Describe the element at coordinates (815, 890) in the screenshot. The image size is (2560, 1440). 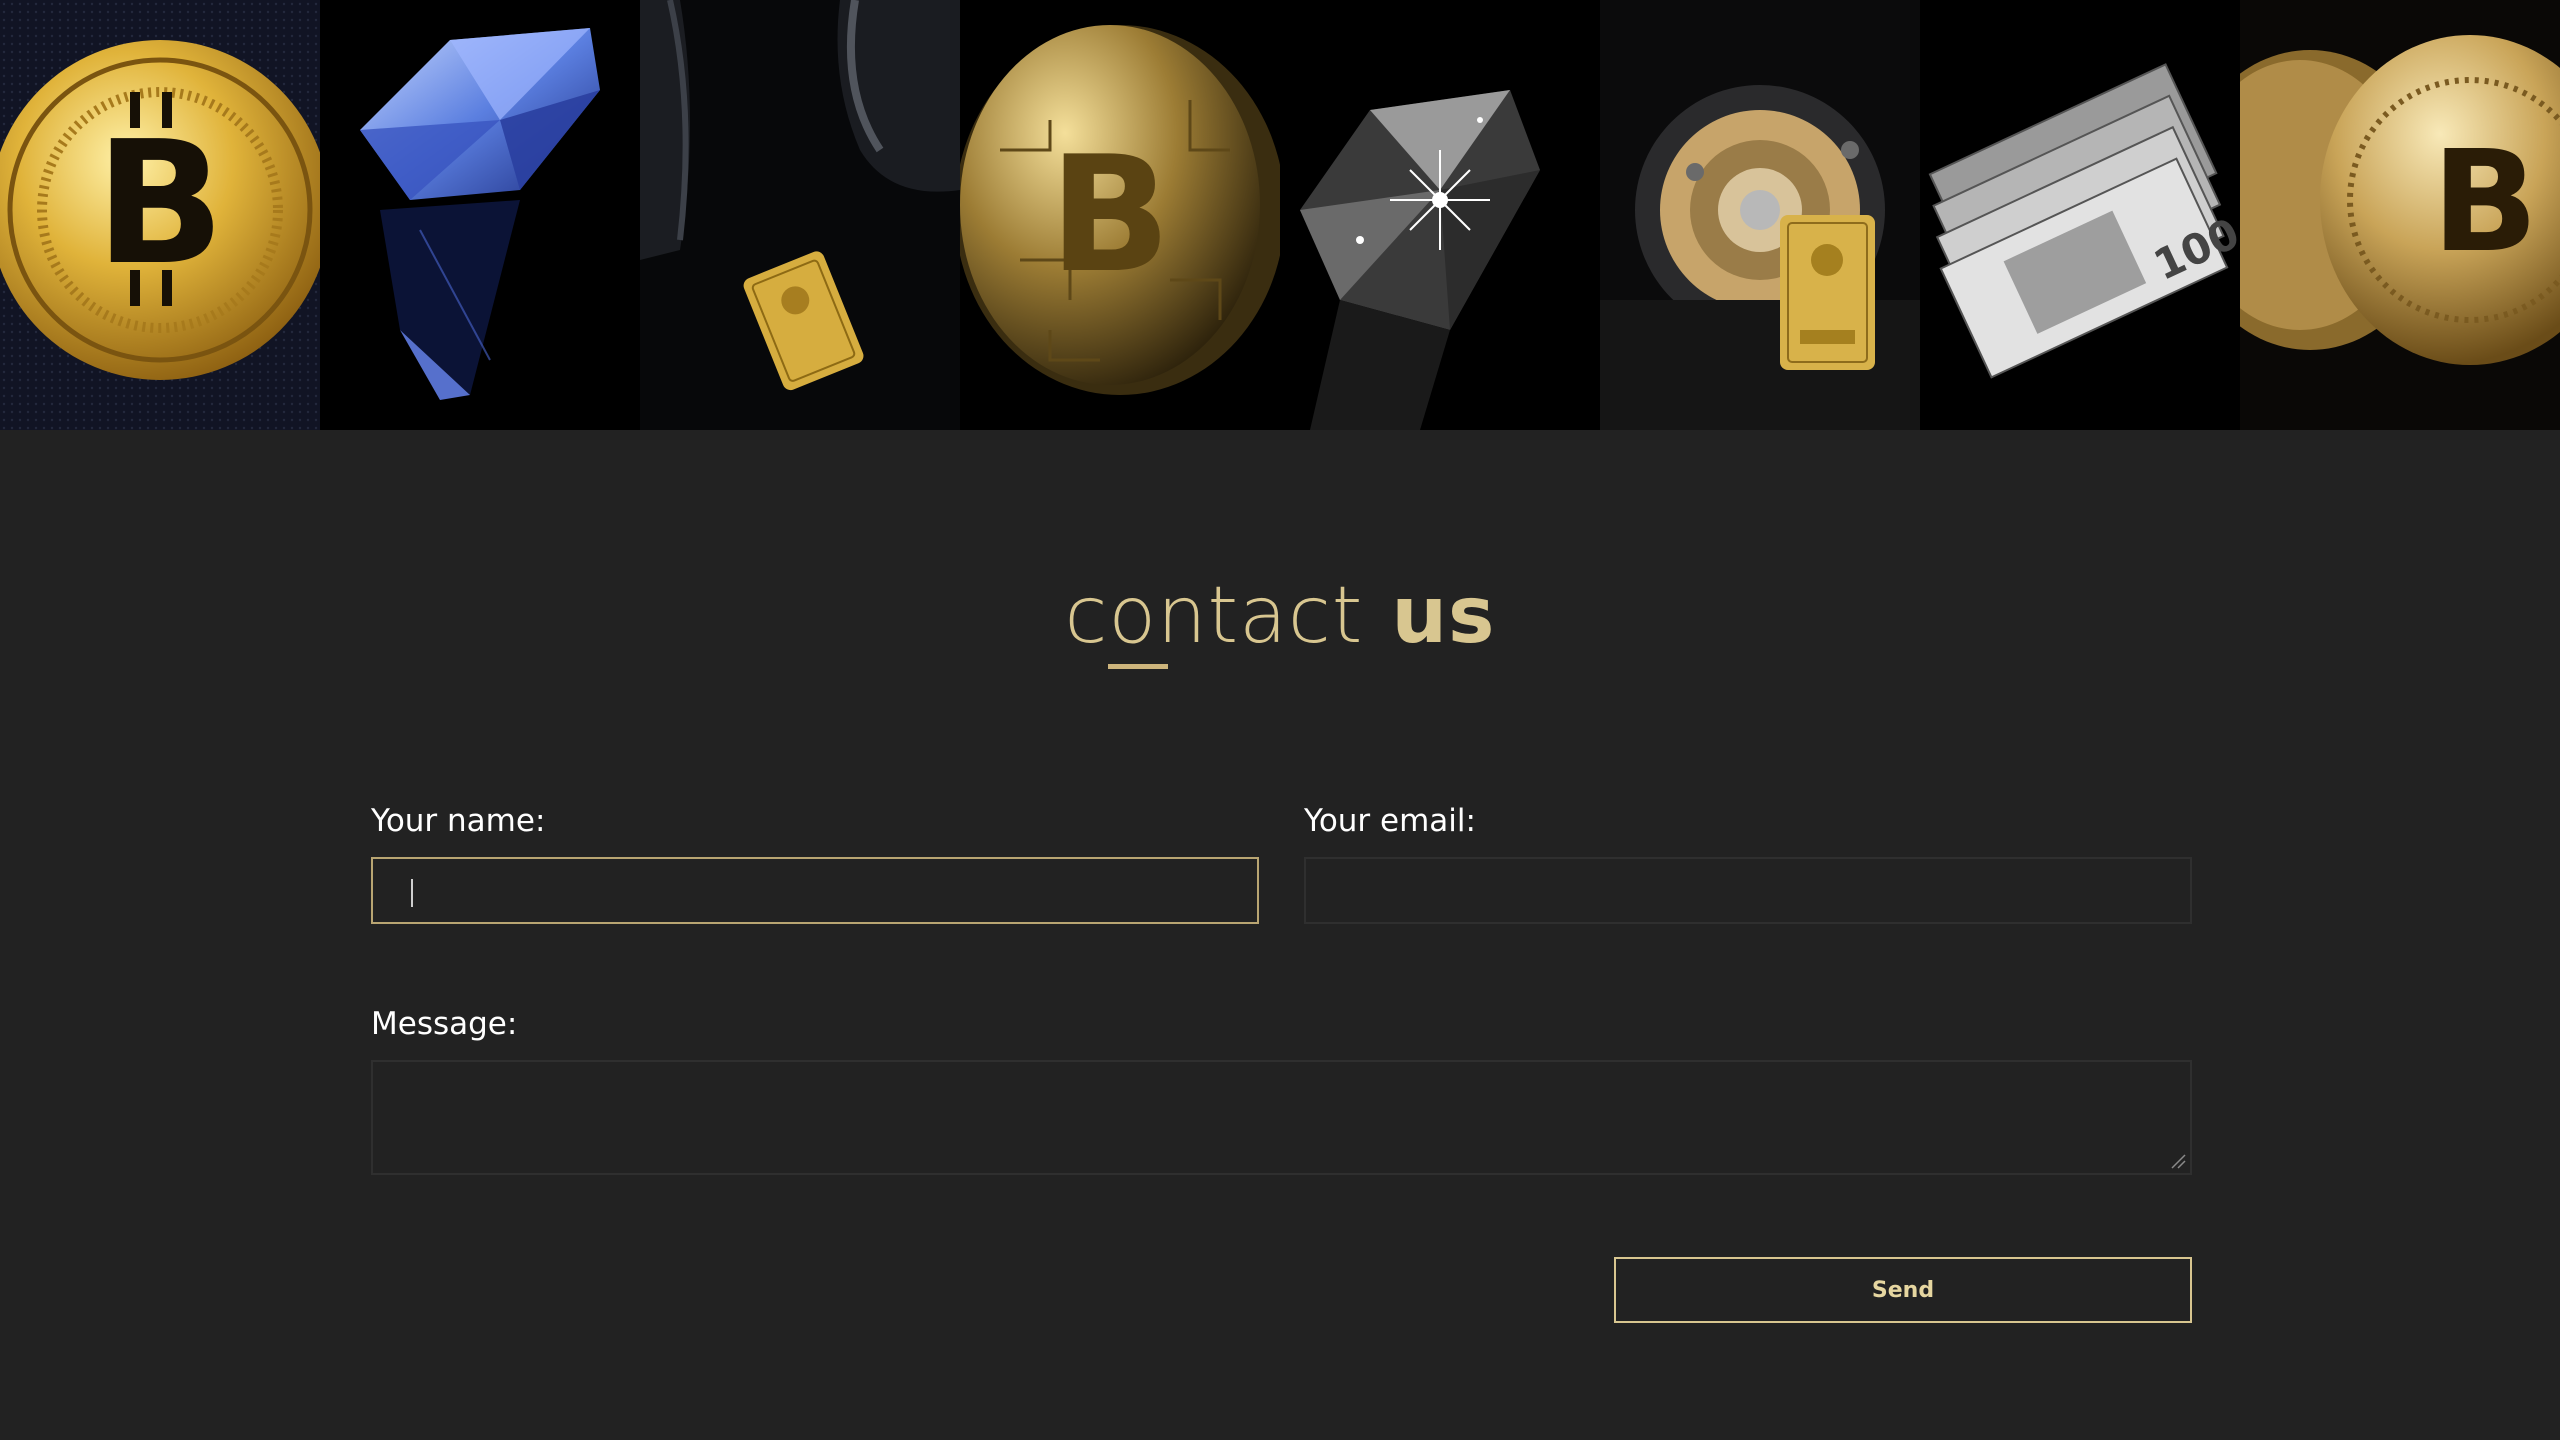
I see `name-input` at that location.